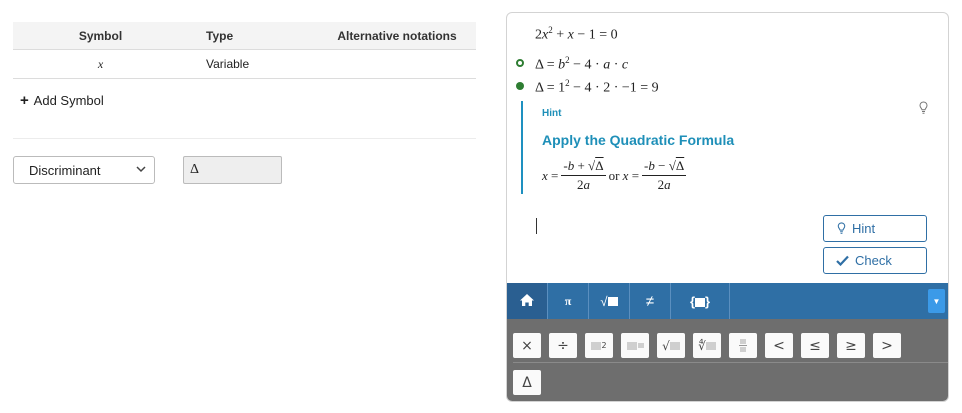  I want to click on formula-connector: or, so click(614, 175).